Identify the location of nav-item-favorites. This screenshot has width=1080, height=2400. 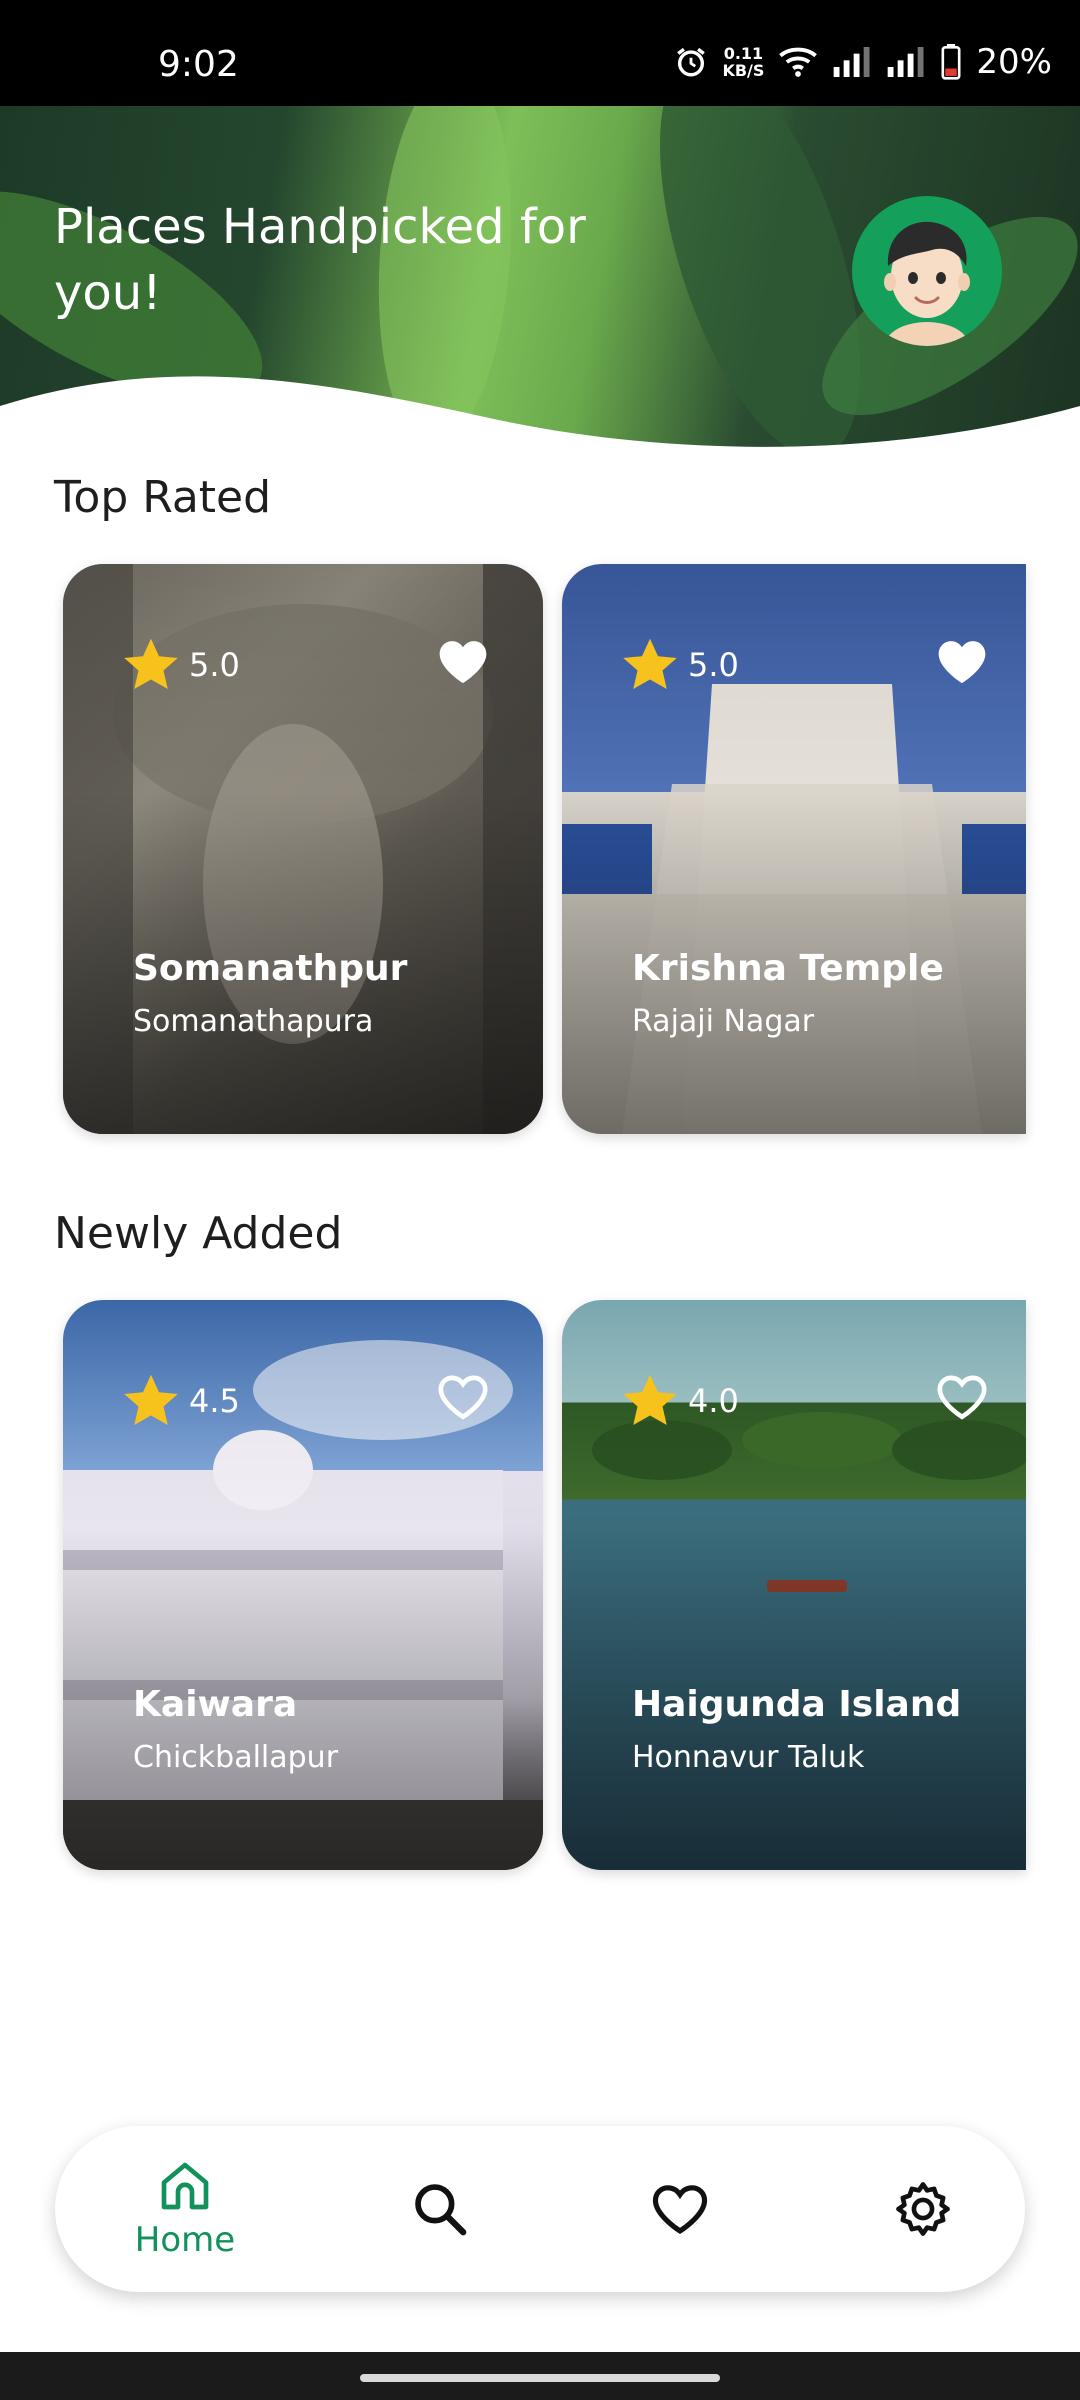
(680, 2209).